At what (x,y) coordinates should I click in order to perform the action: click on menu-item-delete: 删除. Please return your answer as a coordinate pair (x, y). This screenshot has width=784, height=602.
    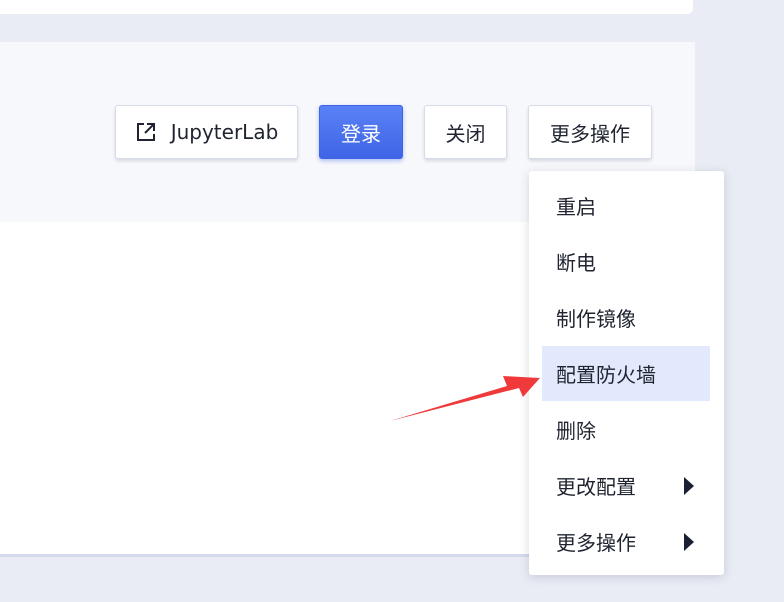
    Looking at the image, I should click on (626, 429).